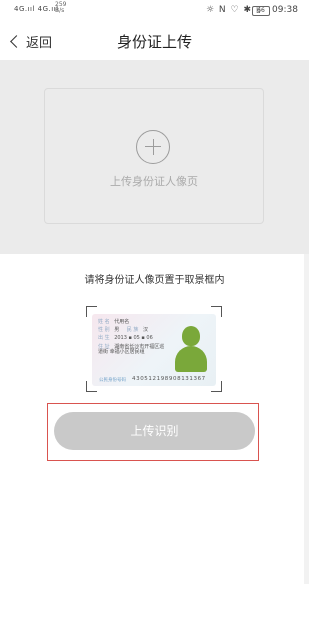  What do you see at coordinates (169, 379) in the screenshot?
I see `card-id-number: 430512198908131367` at bounding box center [169, 379].